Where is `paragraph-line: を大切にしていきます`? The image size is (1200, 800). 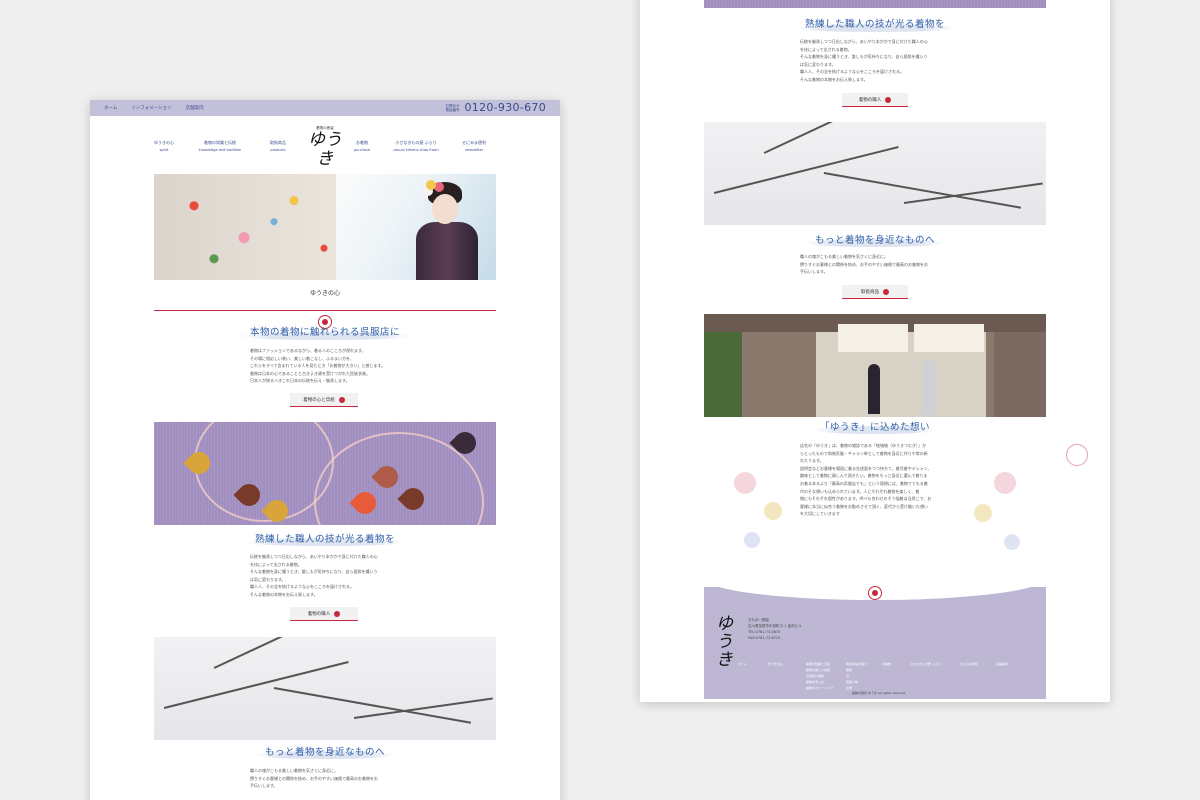
paragraph-line: を大切にしていきます is located at coordinates (820, 514).